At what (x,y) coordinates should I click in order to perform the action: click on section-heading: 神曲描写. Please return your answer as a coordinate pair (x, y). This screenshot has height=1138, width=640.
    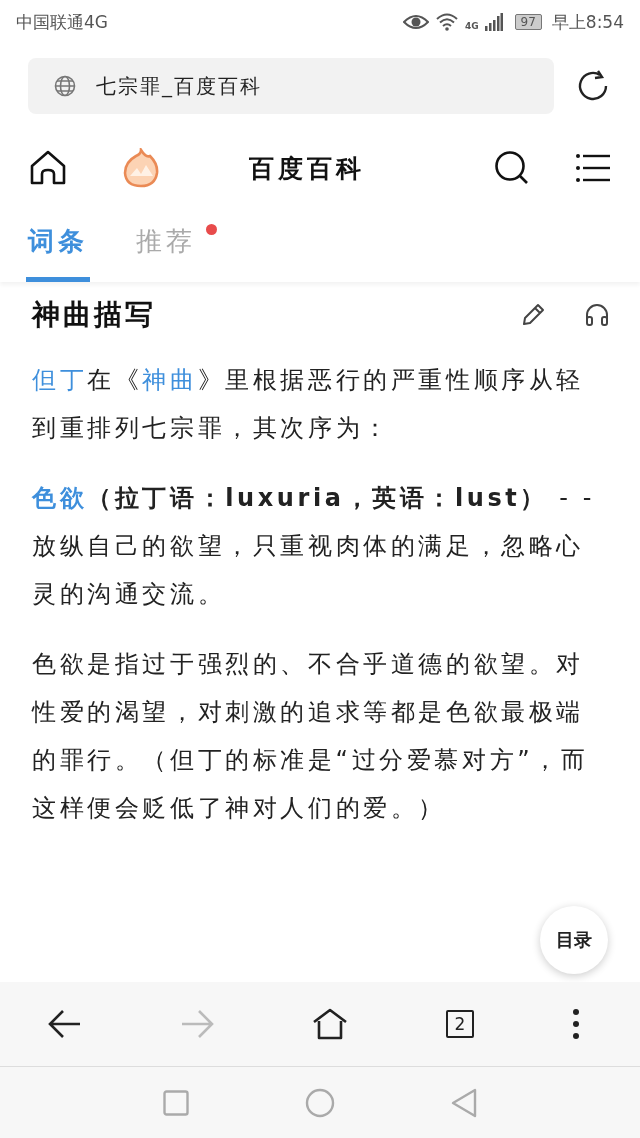
    Looking at the image, I should click on (94, 315).